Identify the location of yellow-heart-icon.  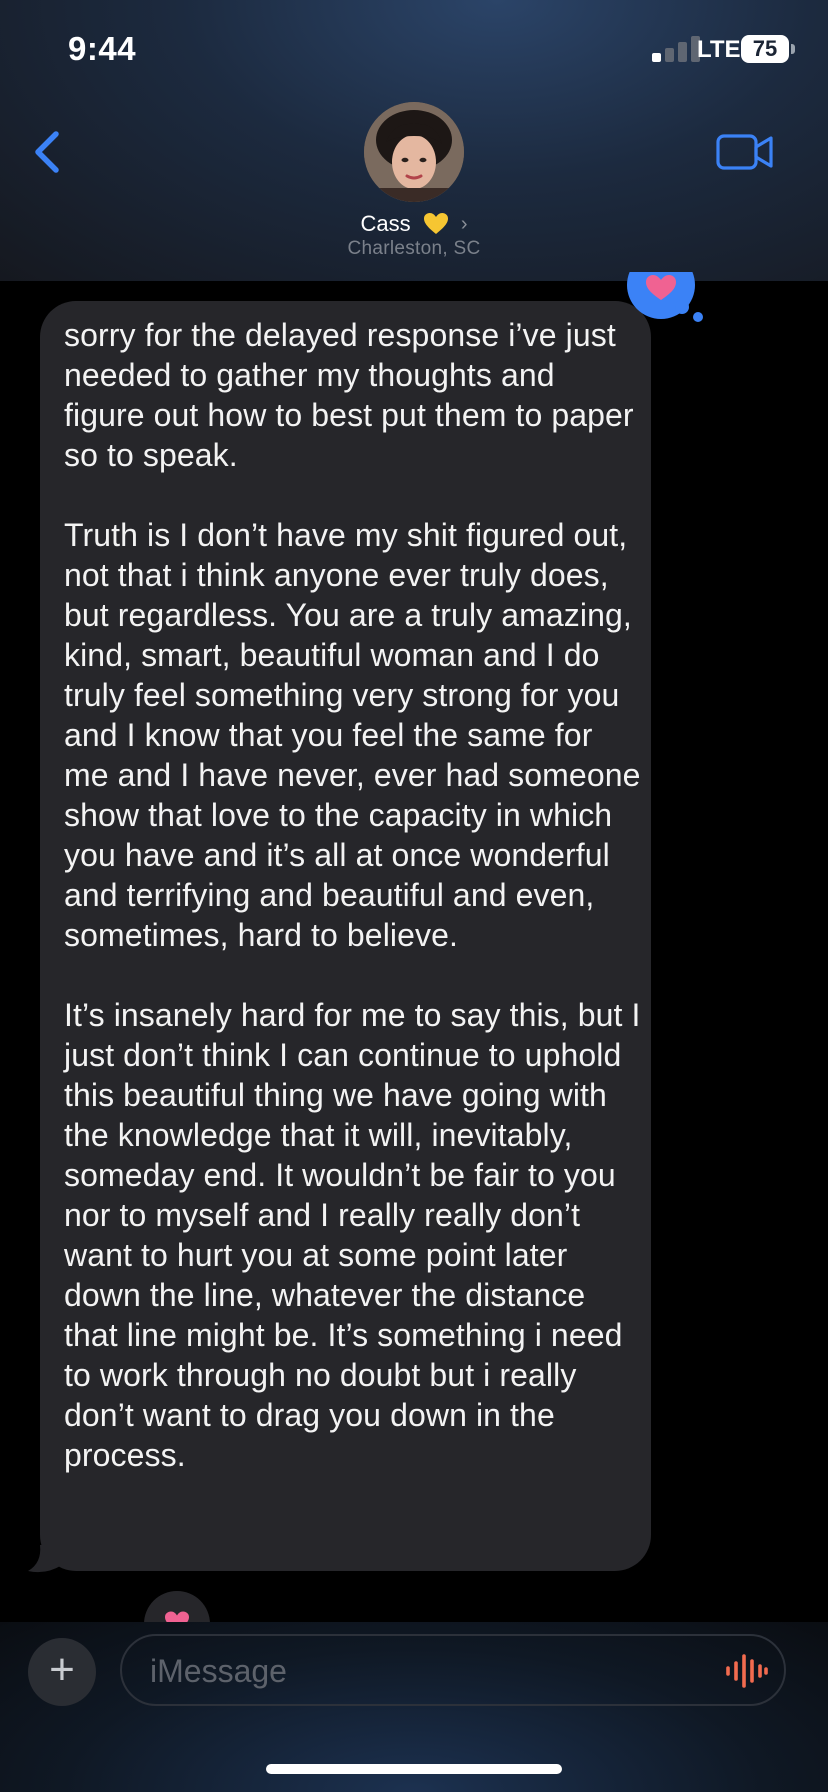
(435, 224).